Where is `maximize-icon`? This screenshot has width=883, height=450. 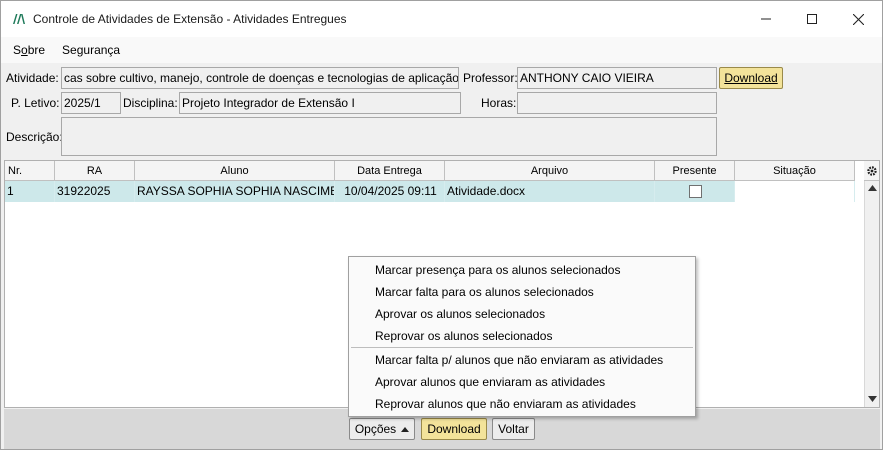
maximize-icon is located at coordinates (812, 19).